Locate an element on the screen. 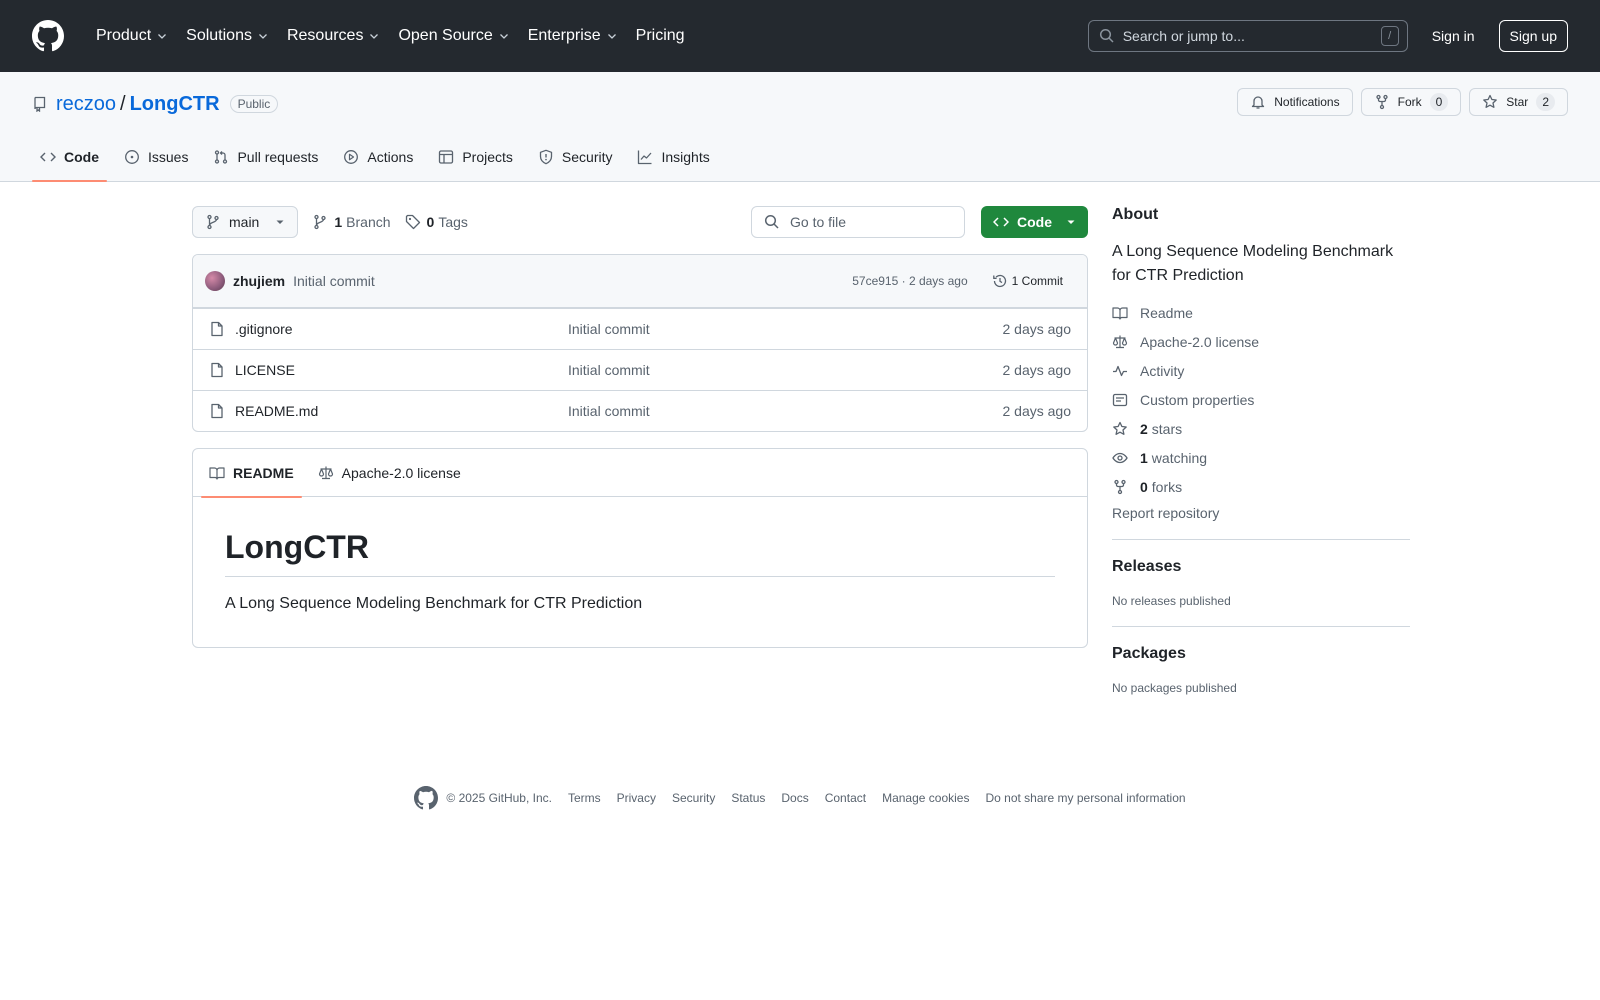 Image resolution: width=1600 pixels, height=1000 pixels. readme-link: Readme is located at coordinates (1261, 312).